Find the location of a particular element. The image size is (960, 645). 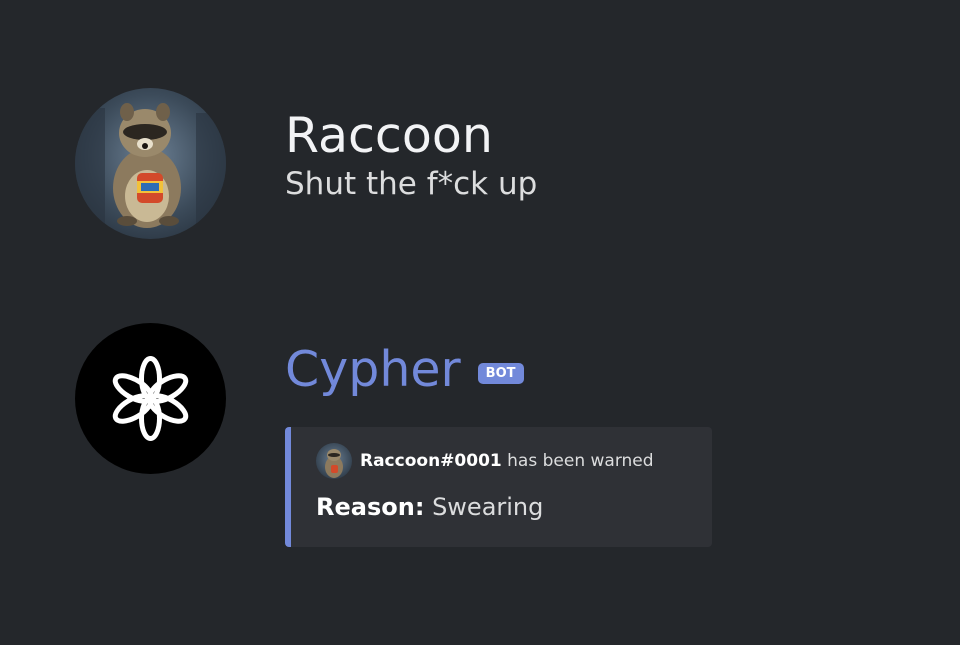

message-content: Shut the f*ck up is located at coordinates (411, 184).